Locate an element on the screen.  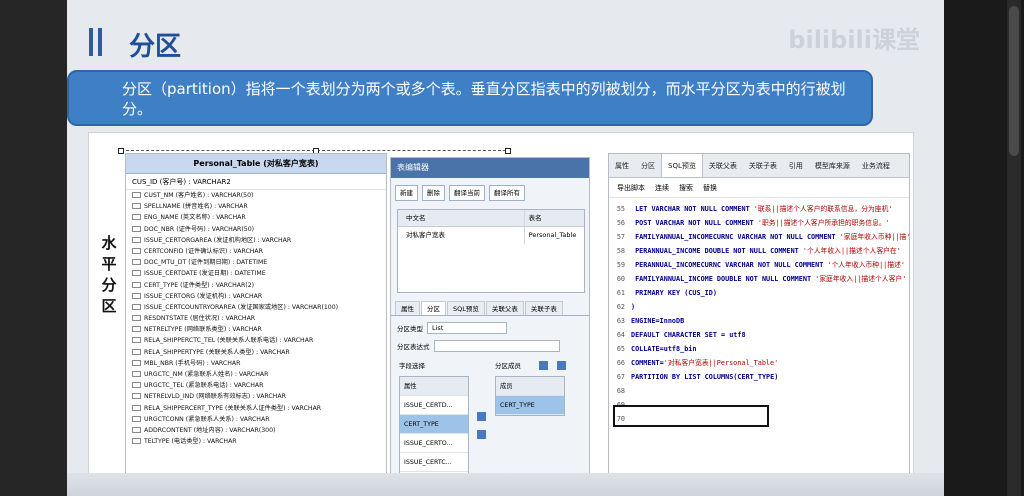
grid-row: 对私客户宽表 Personal_Table is located at coordinates (491, 235).